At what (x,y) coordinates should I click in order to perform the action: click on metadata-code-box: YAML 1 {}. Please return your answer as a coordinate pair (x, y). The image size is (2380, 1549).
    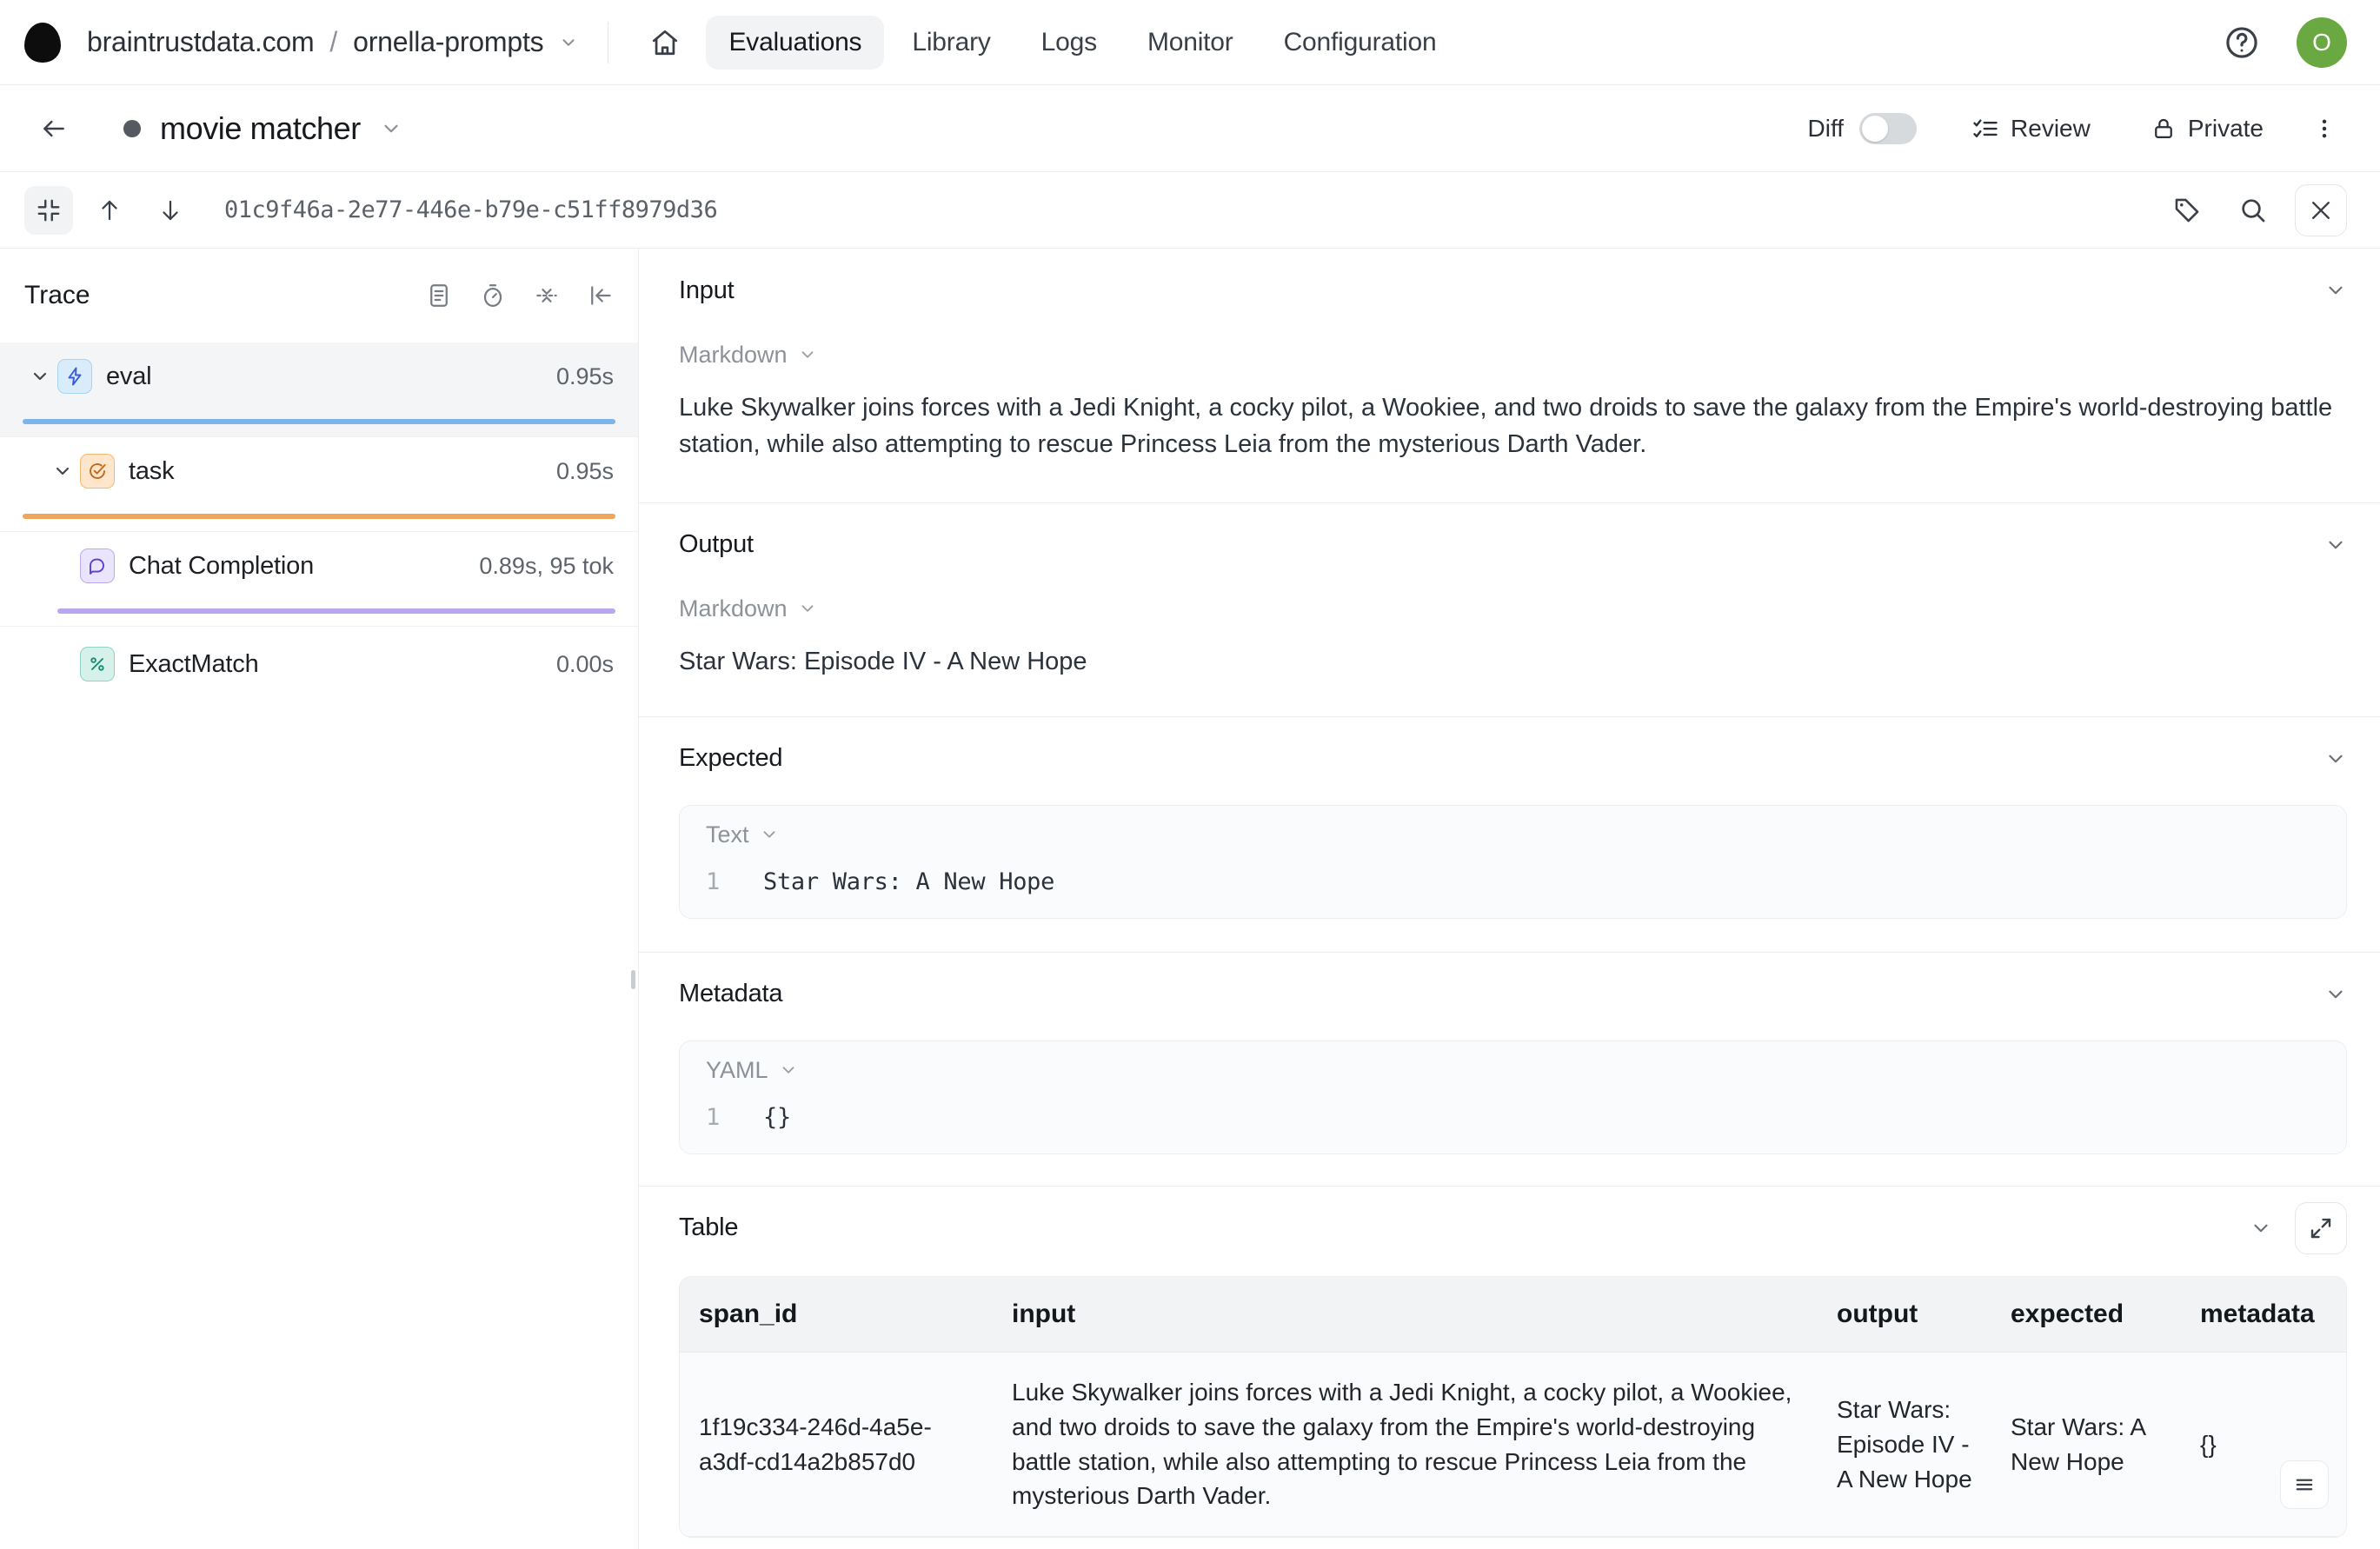
    Looking at the image, I should click on (1513, 1097).